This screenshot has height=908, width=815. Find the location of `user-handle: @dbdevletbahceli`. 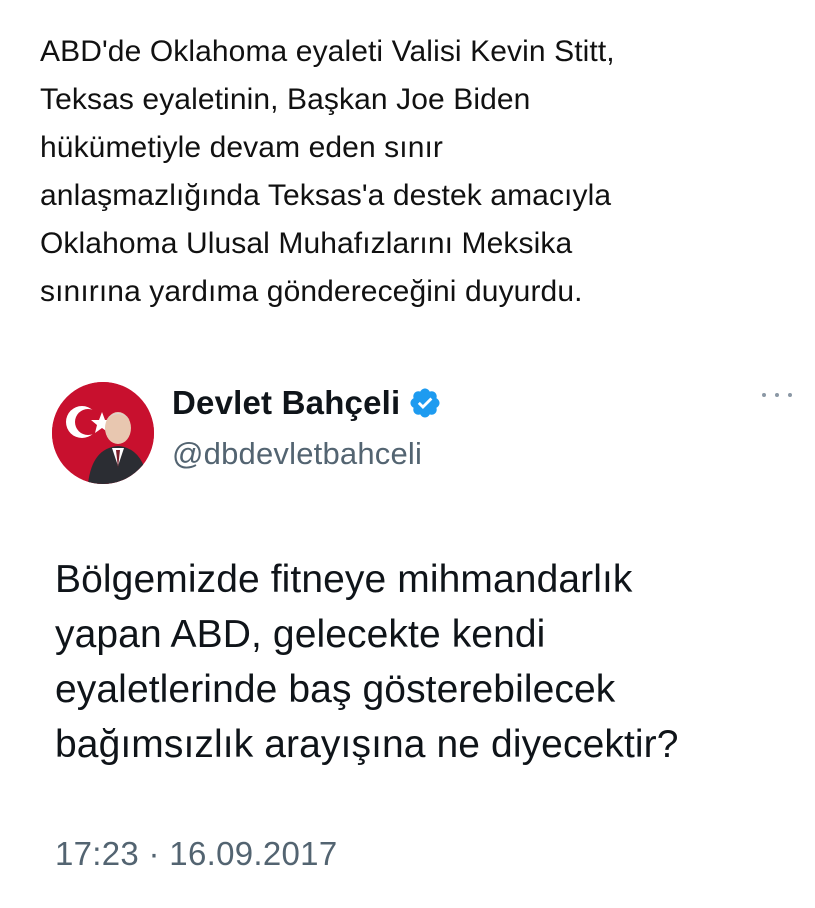

user-handle: @dbdevletbahceli is located at coordinates (297, 454).